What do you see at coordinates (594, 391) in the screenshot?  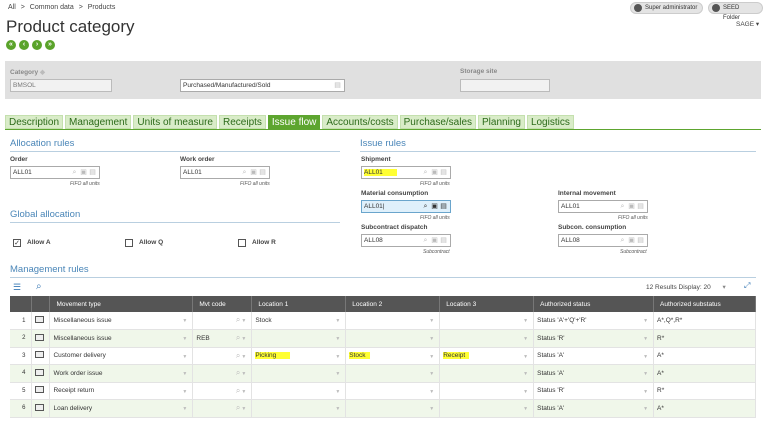 I see `authorized-status-cell: Status 'R' ▼` at bounding box center [594, 391].